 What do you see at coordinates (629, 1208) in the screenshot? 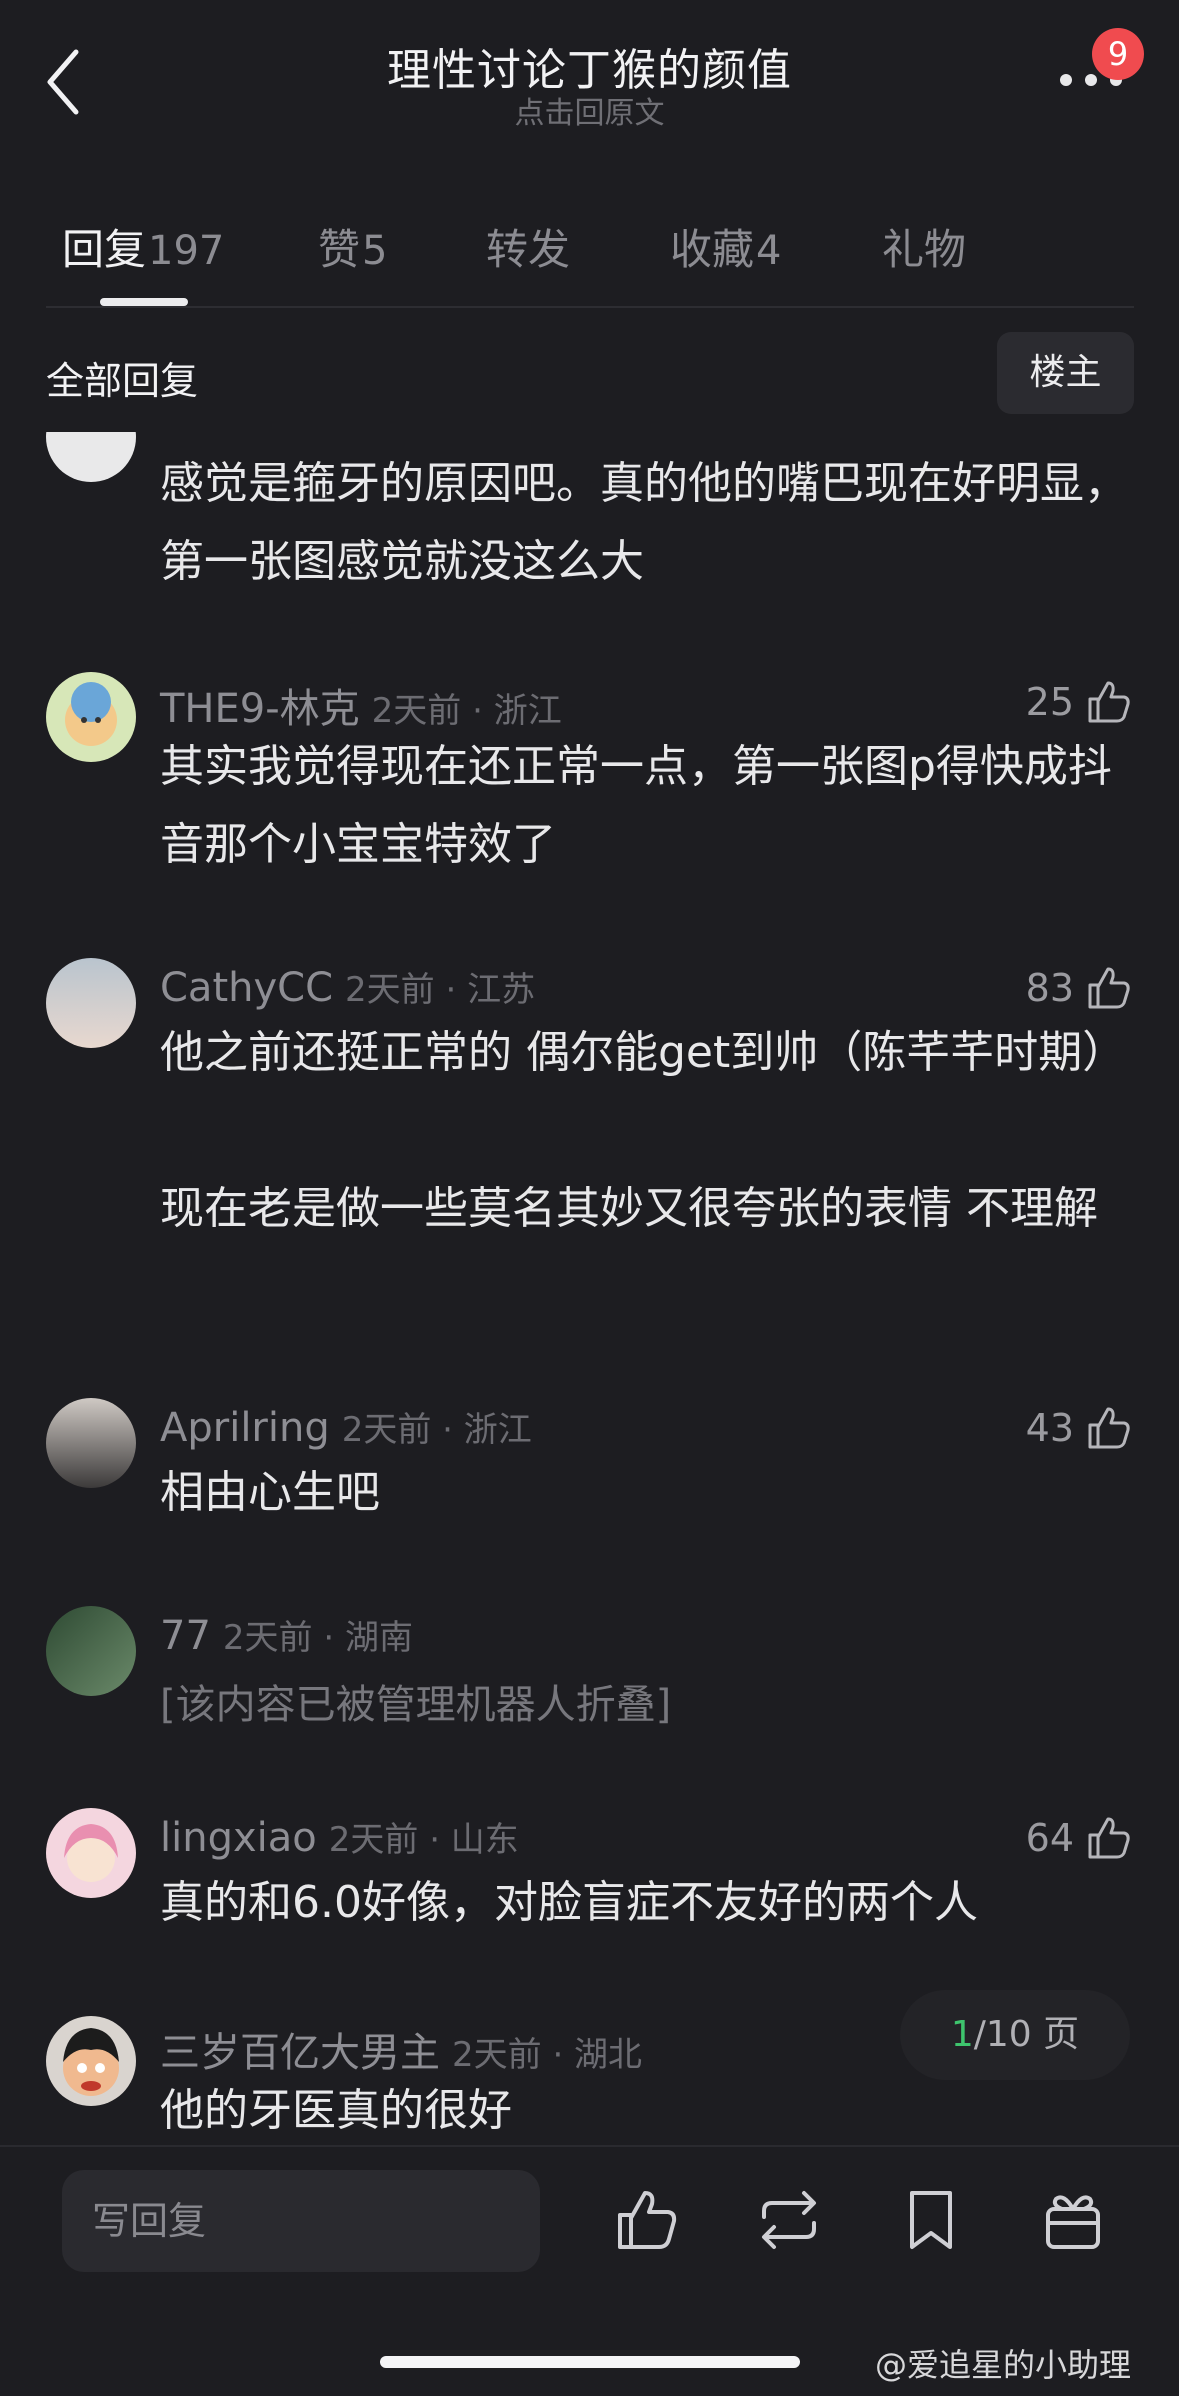
I see `comment-text-line2: 现在老是做一些莫名其妙又很夸张的表情 不理解` at bounding box center [629, 1208].